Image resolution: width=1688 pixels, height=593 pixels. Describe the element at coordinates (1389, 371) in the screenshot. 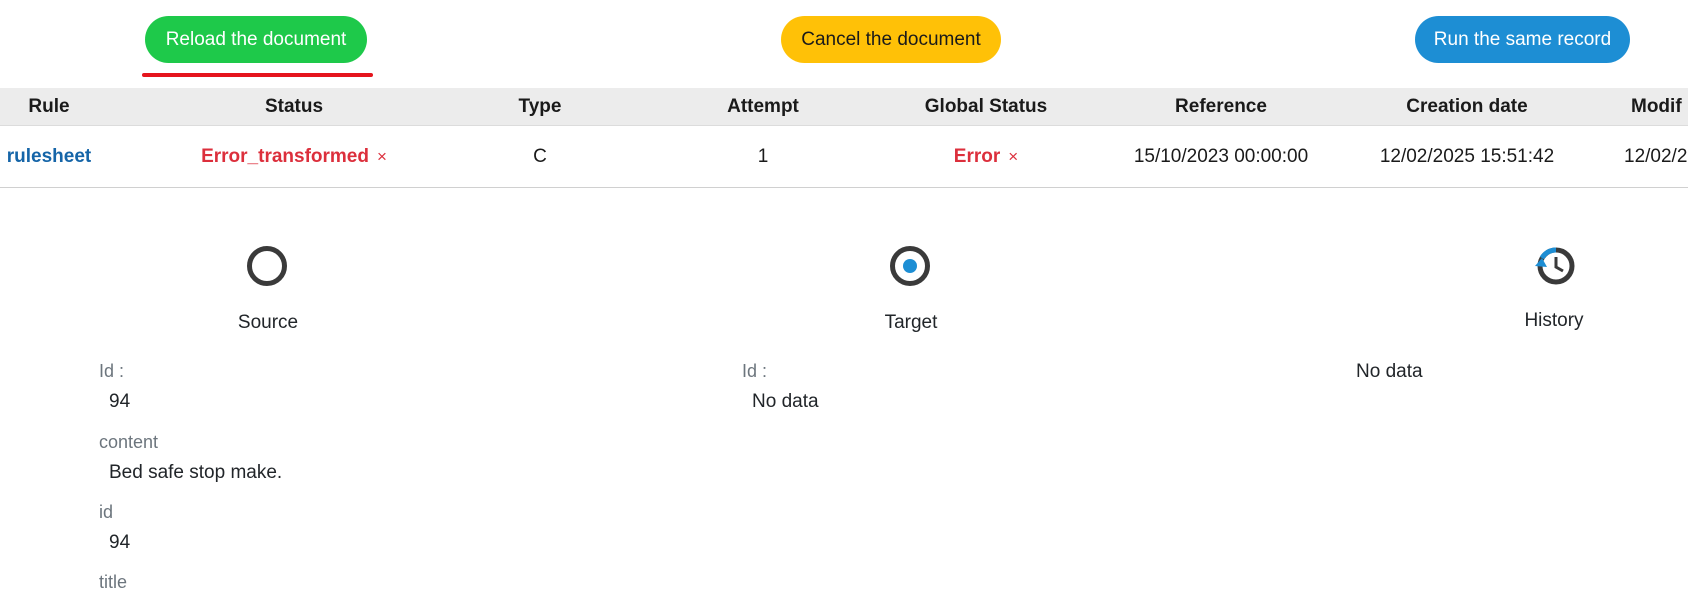

I see `history-empty-text: No data` at that location.